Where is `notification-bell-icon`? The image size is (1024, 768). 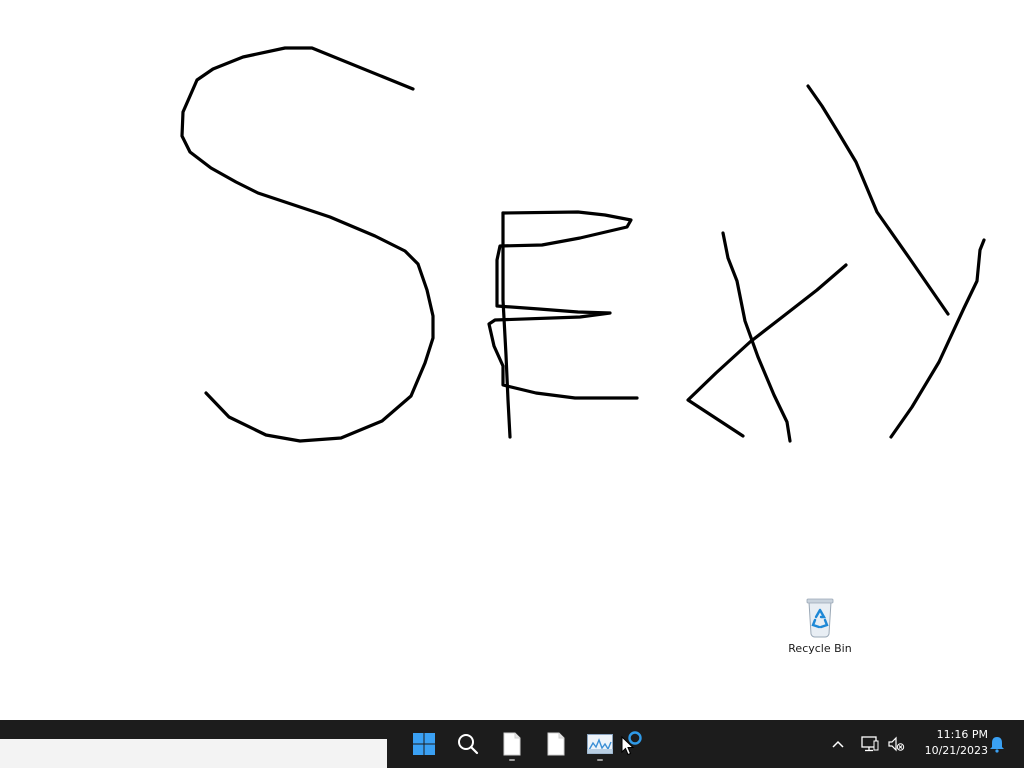 notification-bell-icon is located at coordinates (997, 745).